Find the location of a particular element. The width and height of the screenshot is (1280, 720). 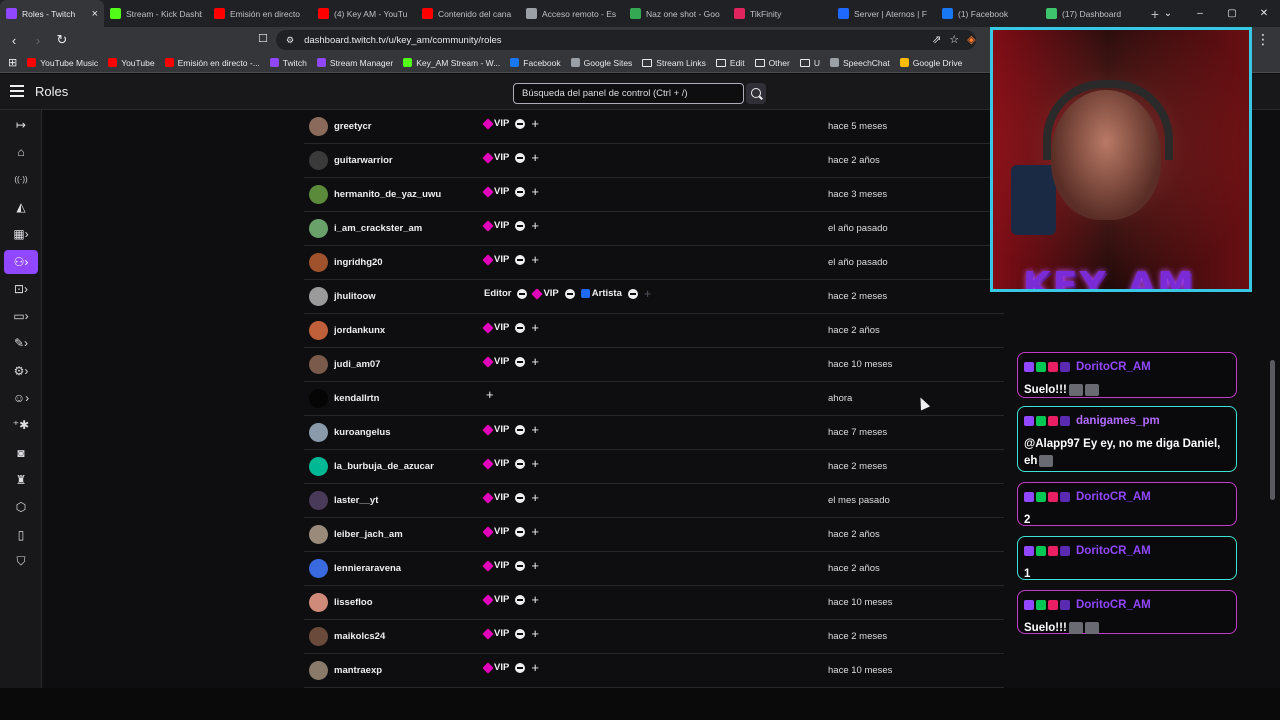

scrollbar is located at coordinates (1272, 430).